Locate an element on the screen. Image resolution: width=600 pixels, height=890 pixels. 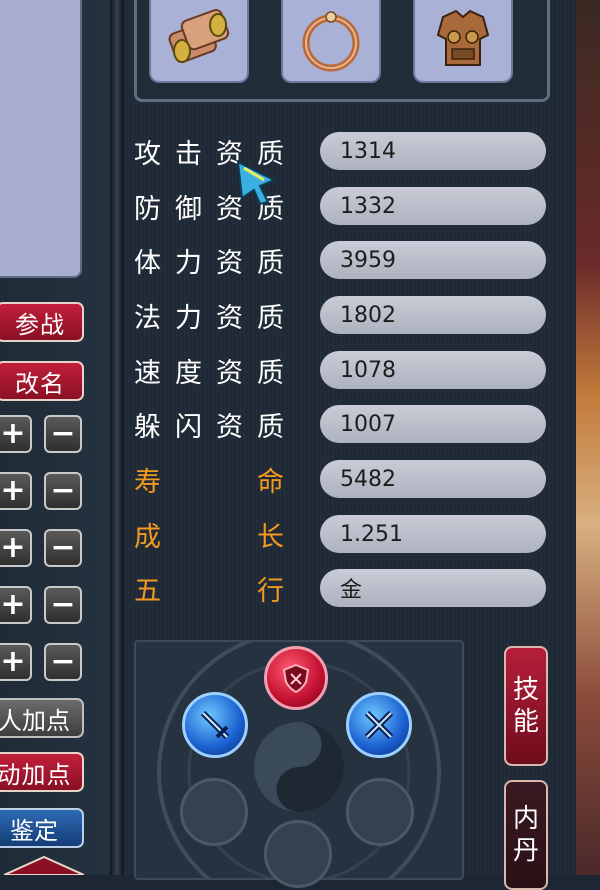
equipment-frame is located at coordinates (342, 51).